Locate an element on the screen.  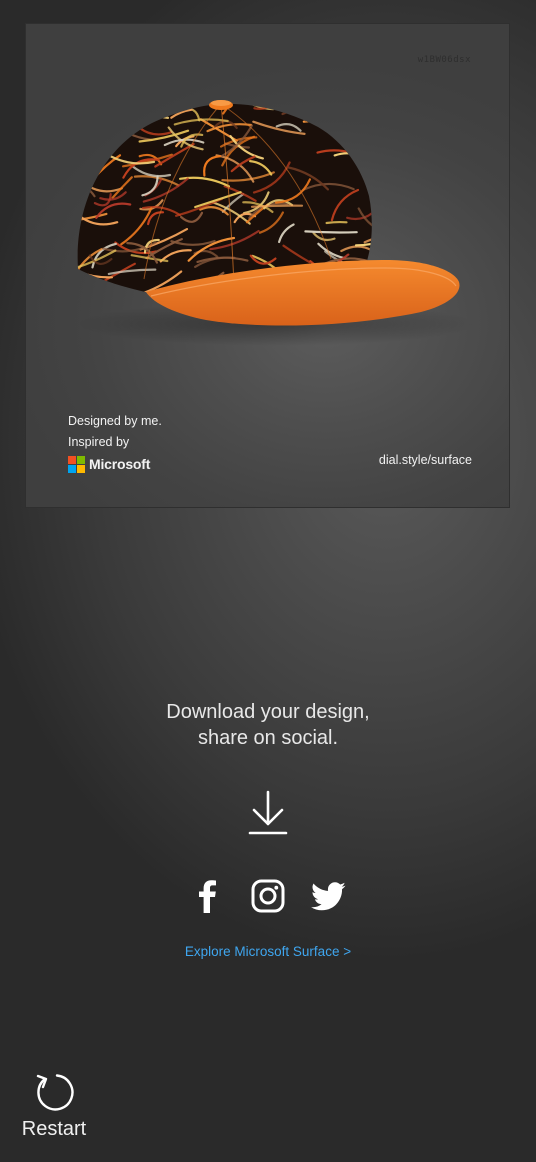
download-icon is located at coordinates (268, 812).